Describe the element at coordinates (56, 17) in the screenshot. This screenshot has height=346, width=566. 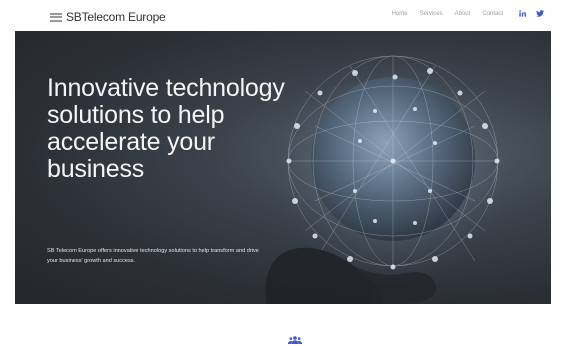
I see `logo-icon` at that location.